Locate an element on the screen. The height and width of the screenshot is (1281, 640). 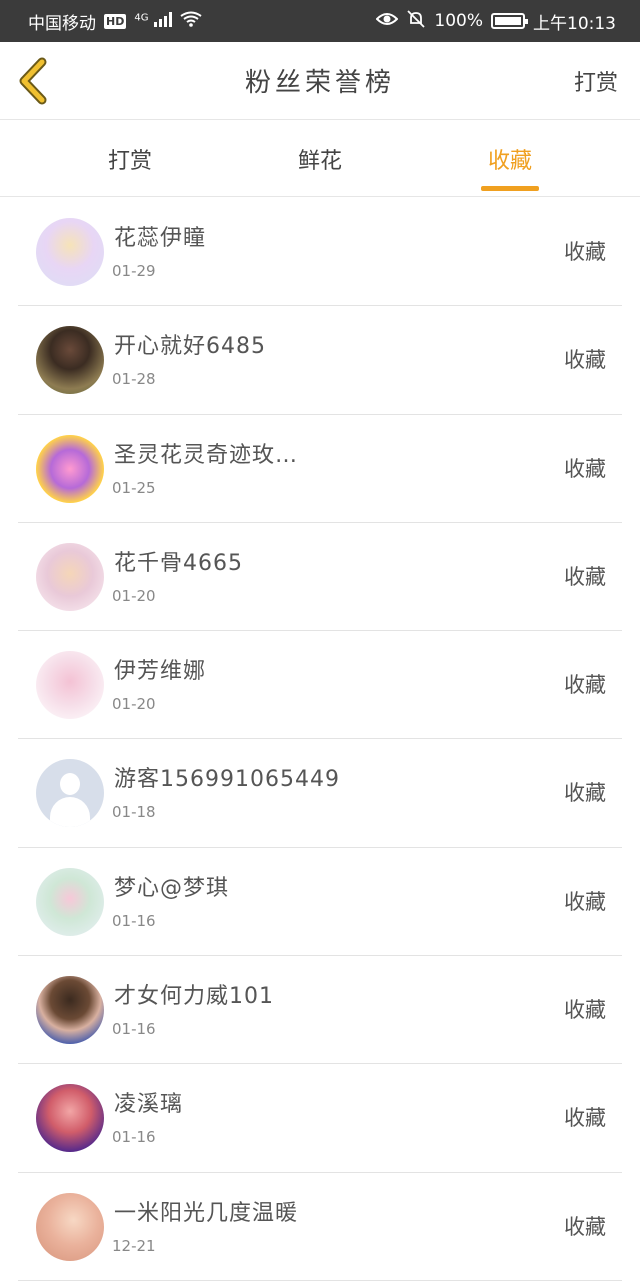
clock: 上午10:13 is located at coordinates (574, 23).